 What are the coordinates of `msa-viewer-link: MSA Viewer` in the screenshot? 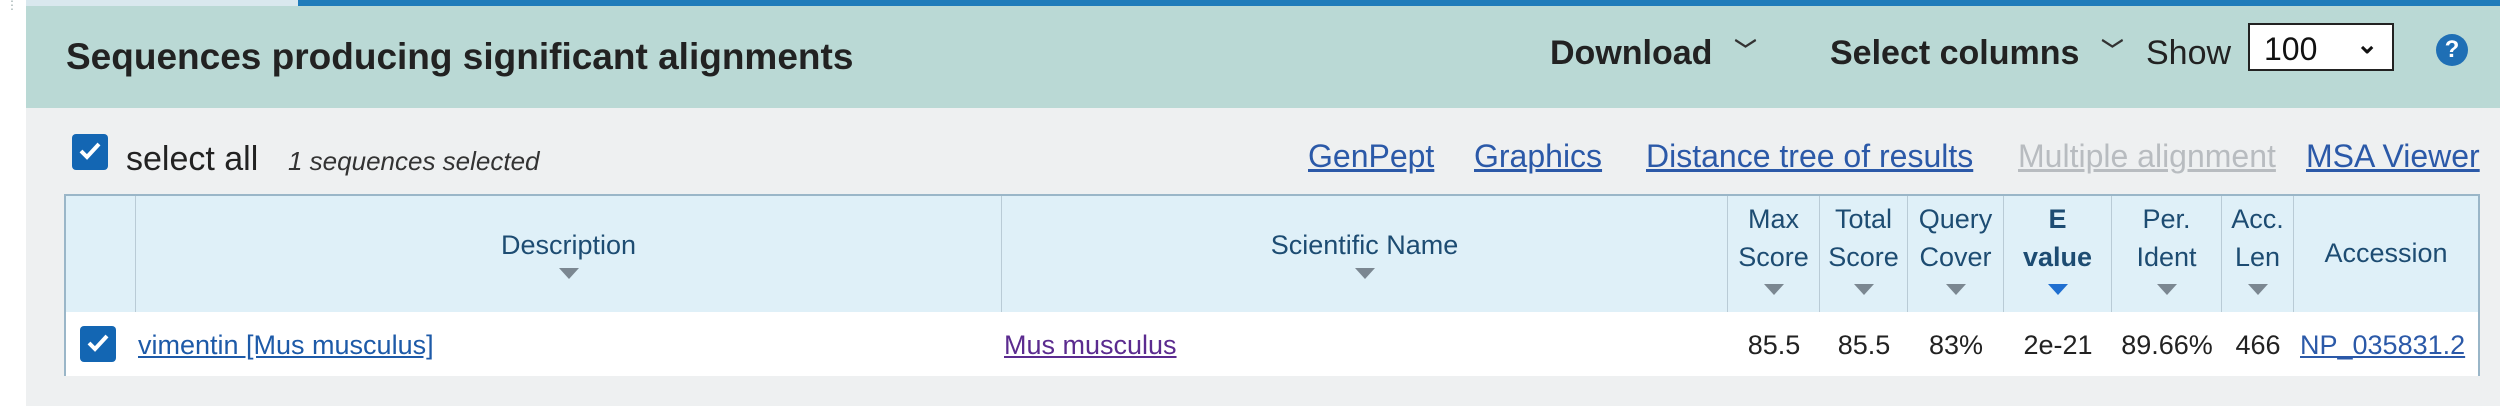 It's located at (2393, 156).